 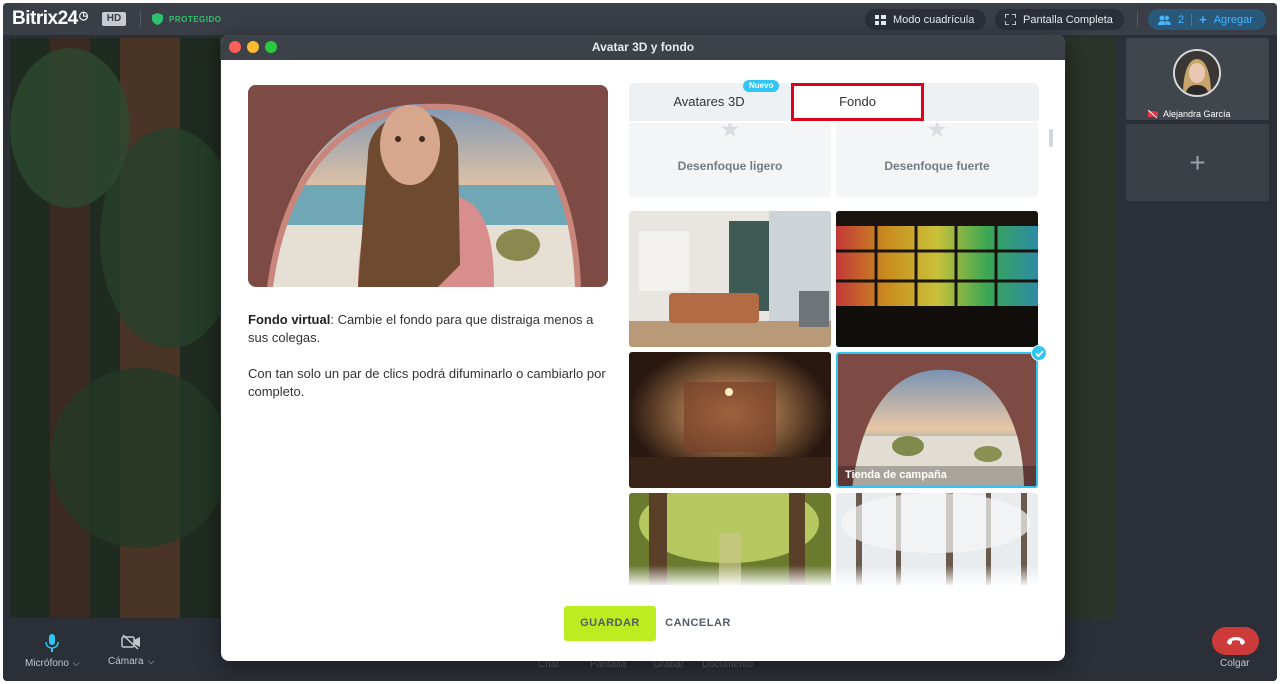 I want to click on tab-avatares-3d: Avatares 3D Nuevo, so click(x=709, y=100).